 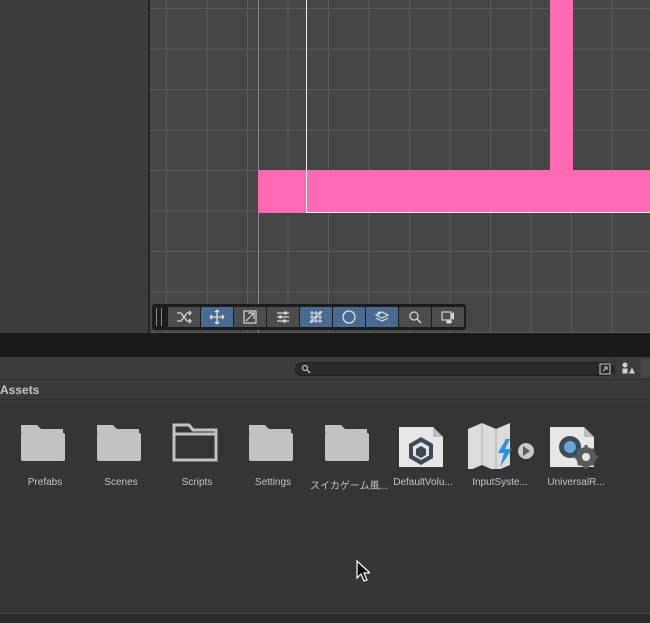 I want to click on grid-hatch-icon, so click(x=316, y=317).